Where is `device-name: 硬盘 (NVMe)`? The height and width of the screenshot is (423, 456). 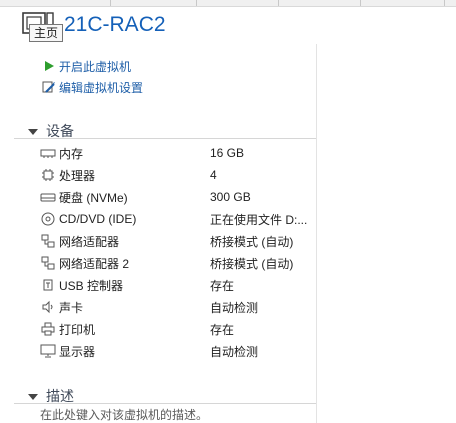
device-name: 硬盘 (NVMe) is located at coordinates (93, 197).